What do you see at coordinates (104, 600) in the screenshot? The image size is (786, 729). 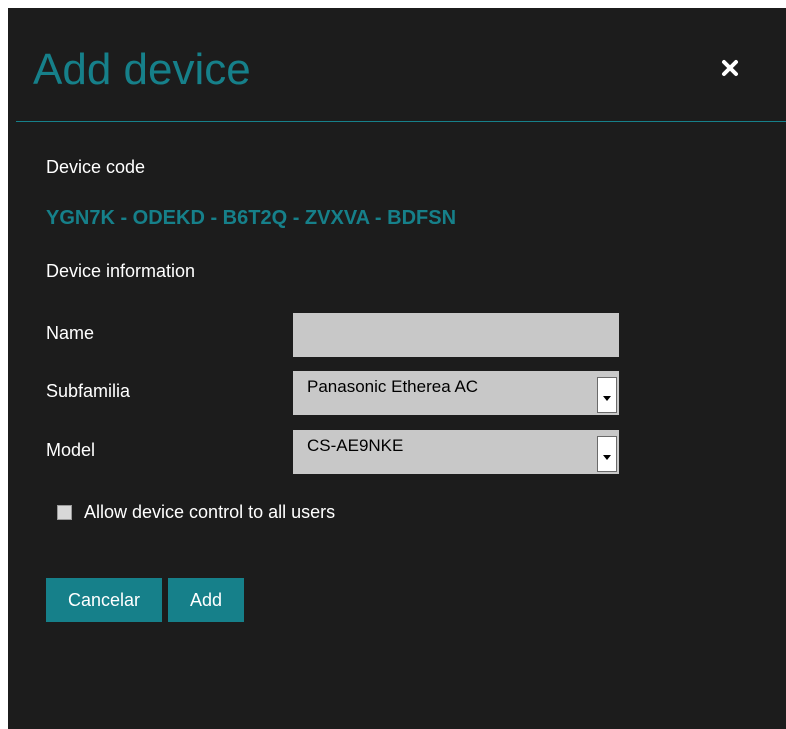 I see `cancel-button: Cancelar` at bounding box center [104, 600].